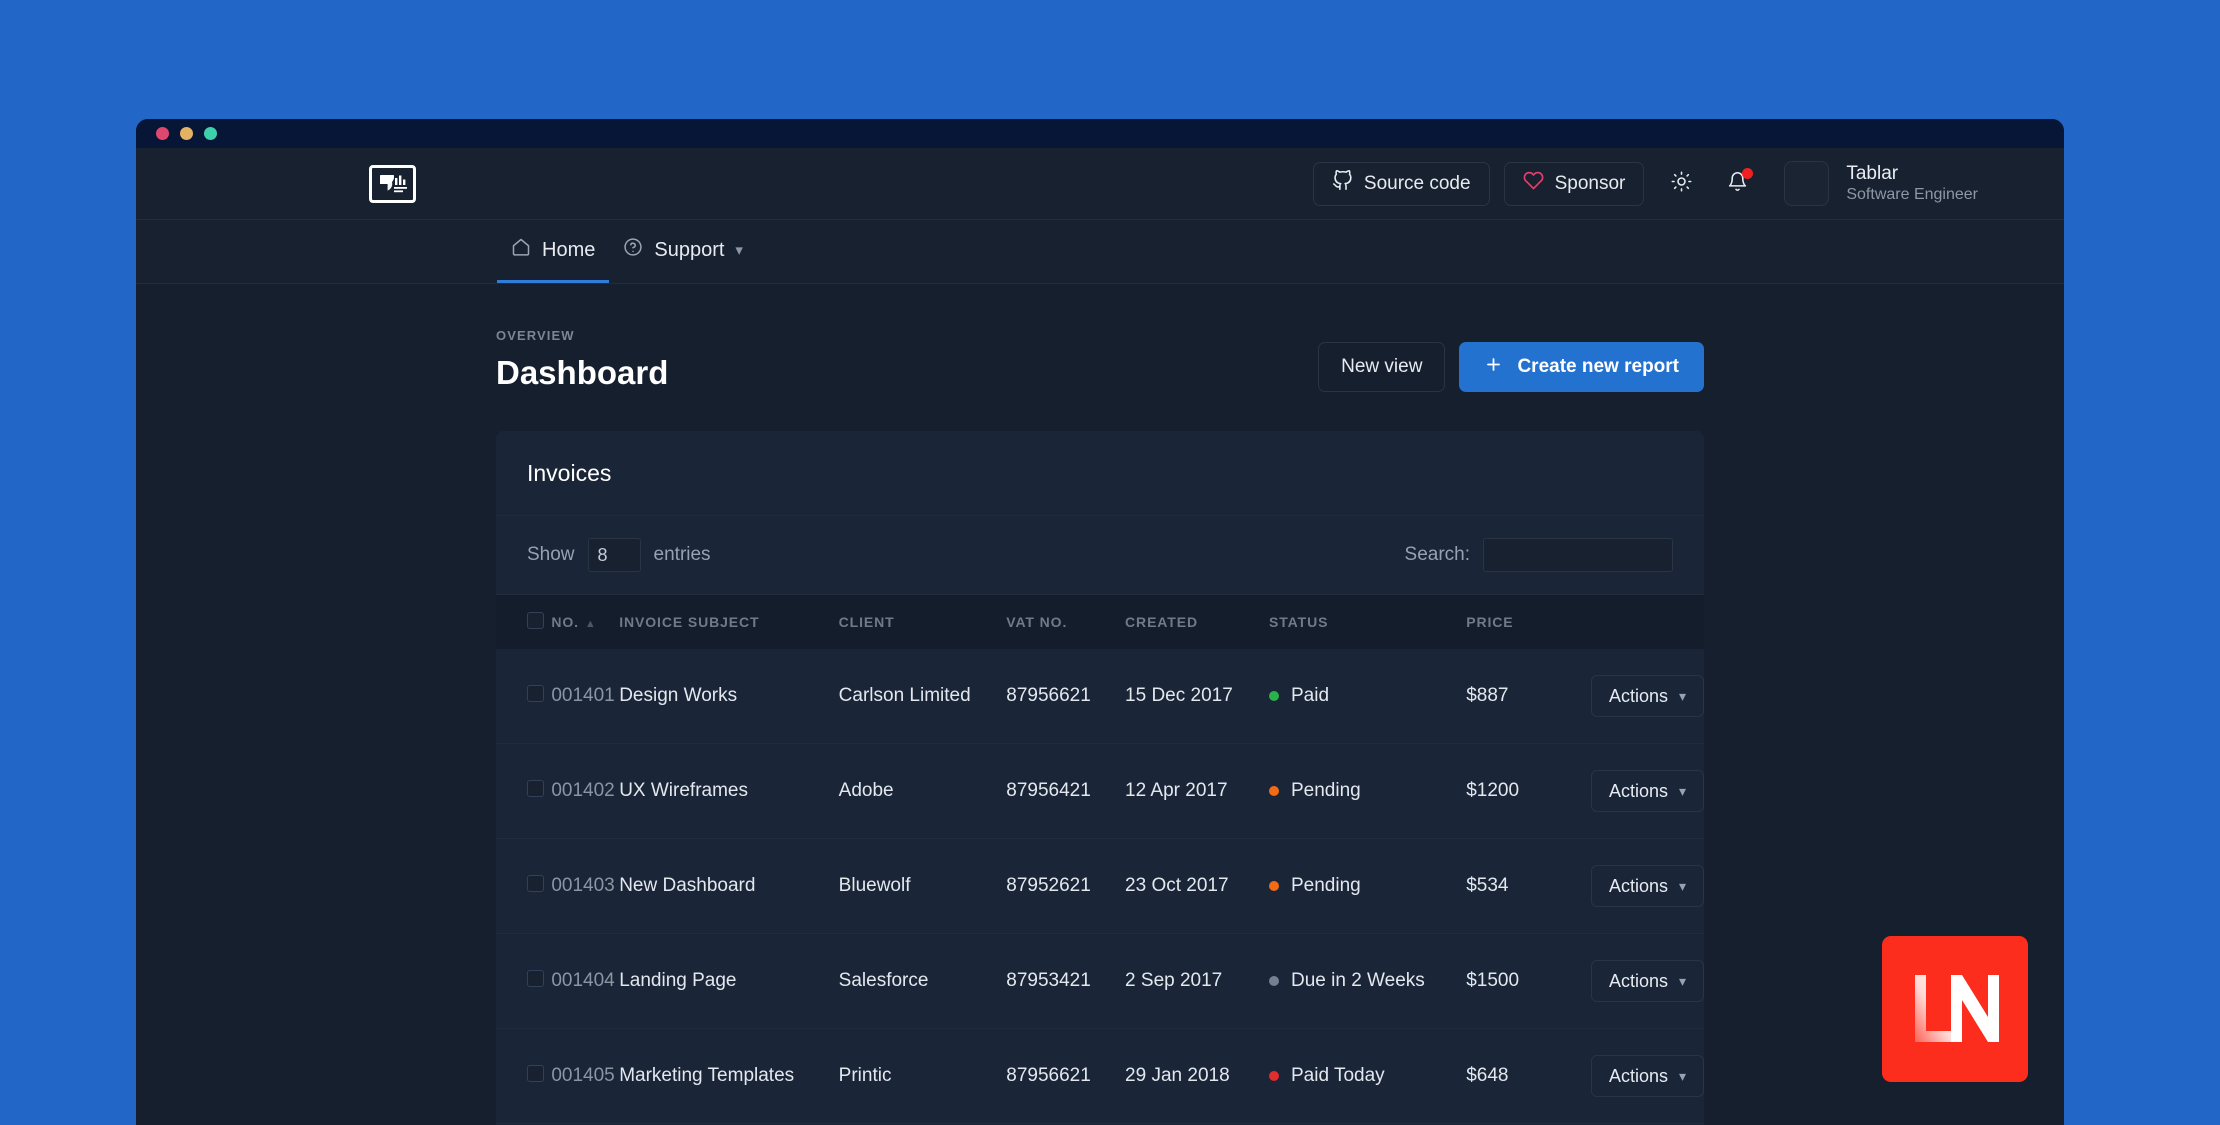  Describe the element at coordinates (1681, 184) in the screenshot. I see `theme-toggle-button` at that location.